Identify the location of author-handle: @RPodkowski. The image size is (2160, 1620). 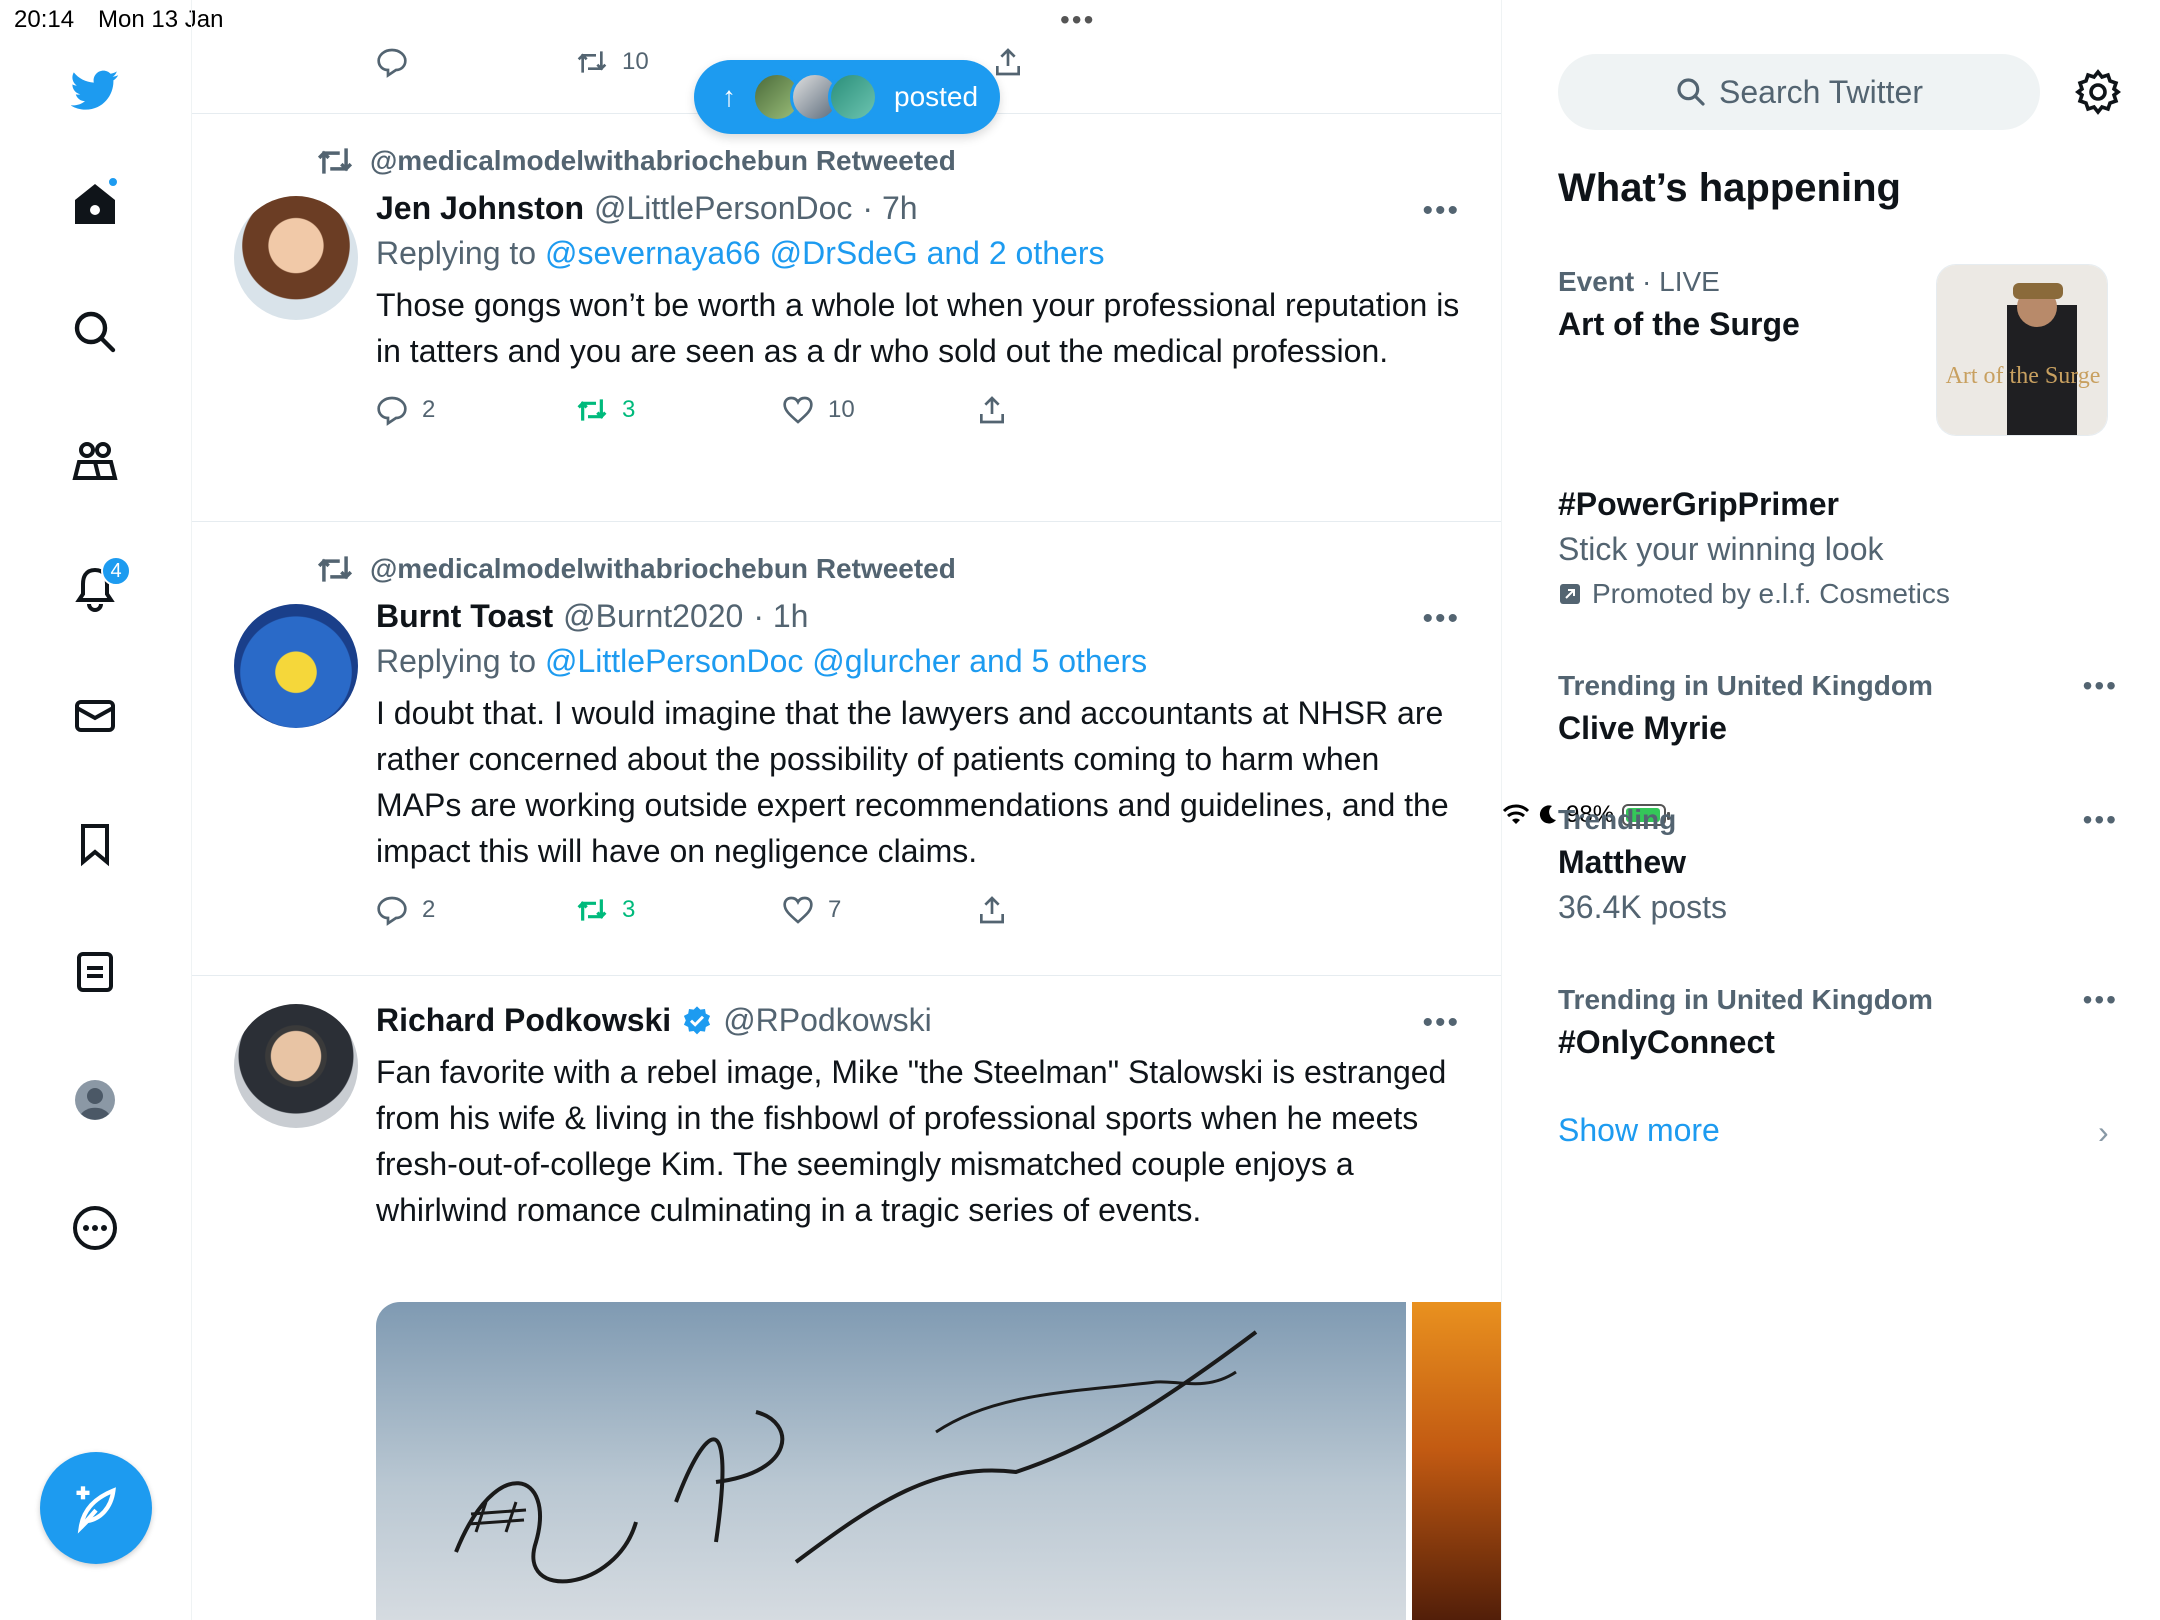
(827, 1020).